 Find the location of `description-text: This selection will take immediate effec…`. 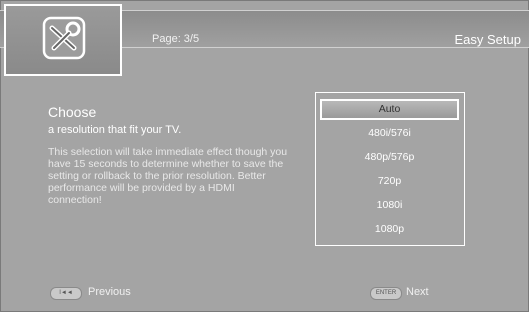

description-text: This selection will take immediate effec… is located at coordinates (168, 176).